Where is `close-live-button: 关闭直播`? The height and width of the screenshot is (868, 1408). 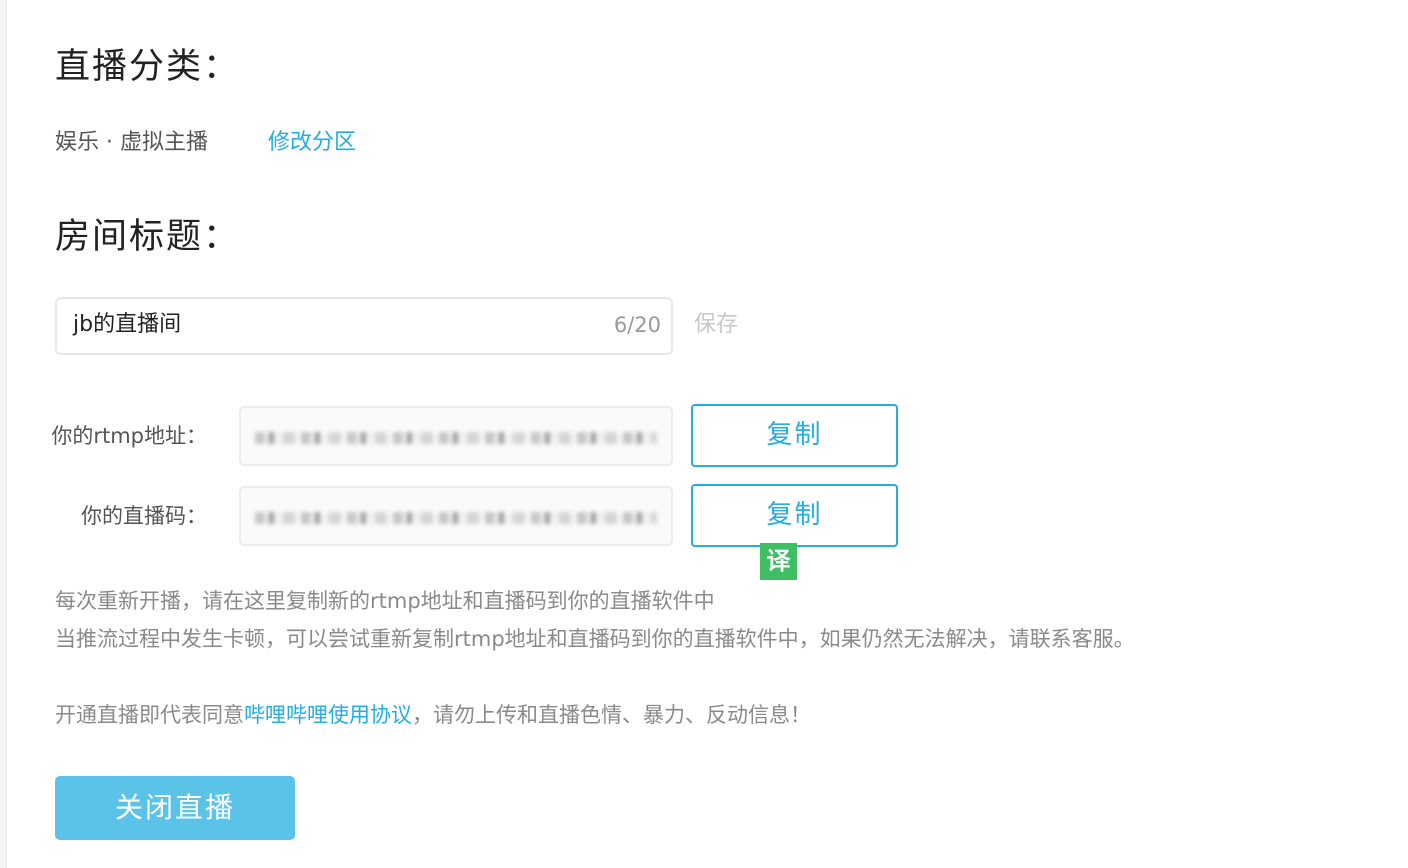 close-live-button: 关闭直播 is located at coordinates (175, 808).